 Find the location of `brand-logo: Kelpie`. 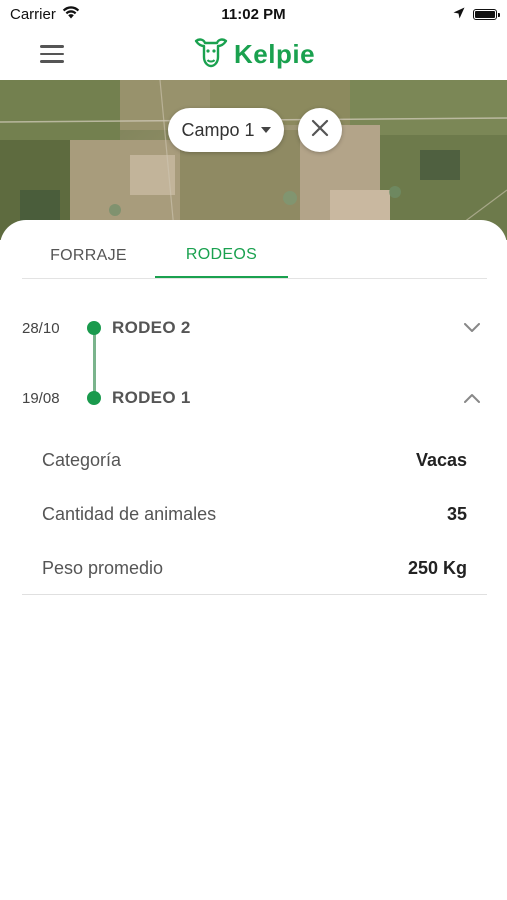

brand-logo: Kelpie is located at coordinates (253, 54).